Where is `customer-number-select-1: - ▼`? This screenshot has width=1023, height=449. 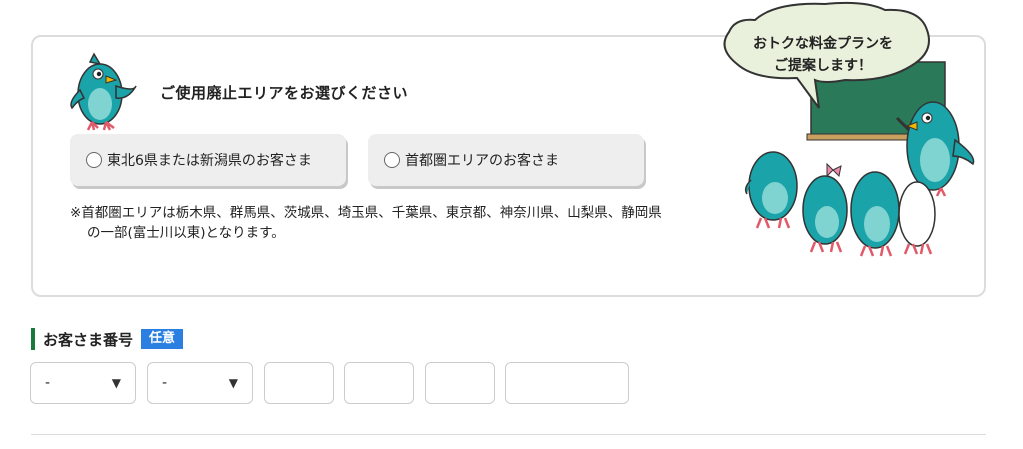 customer-number-select-1: - ▼ is located at coordinates (83, 383).